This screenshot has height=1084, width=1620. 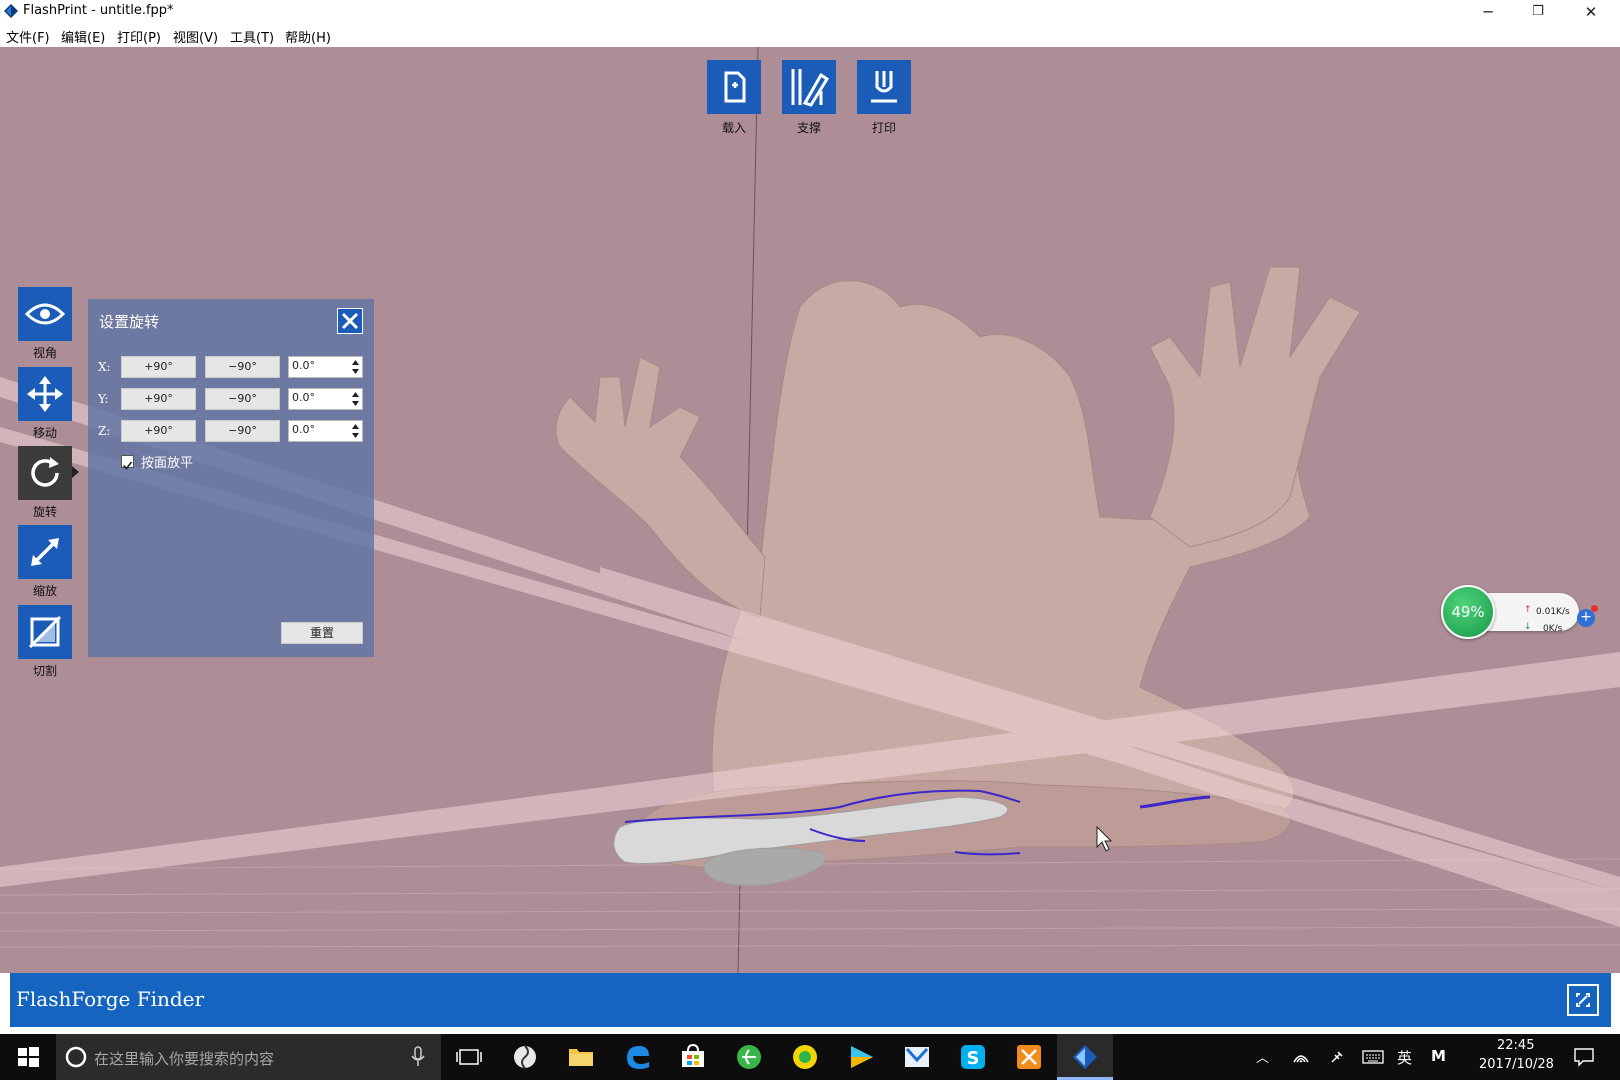 I want to click on taskbar: 在这里输入你要搜索的内容 S ︿ 英 M 22:45 2017/10/28, so click(x=810, y=1057).